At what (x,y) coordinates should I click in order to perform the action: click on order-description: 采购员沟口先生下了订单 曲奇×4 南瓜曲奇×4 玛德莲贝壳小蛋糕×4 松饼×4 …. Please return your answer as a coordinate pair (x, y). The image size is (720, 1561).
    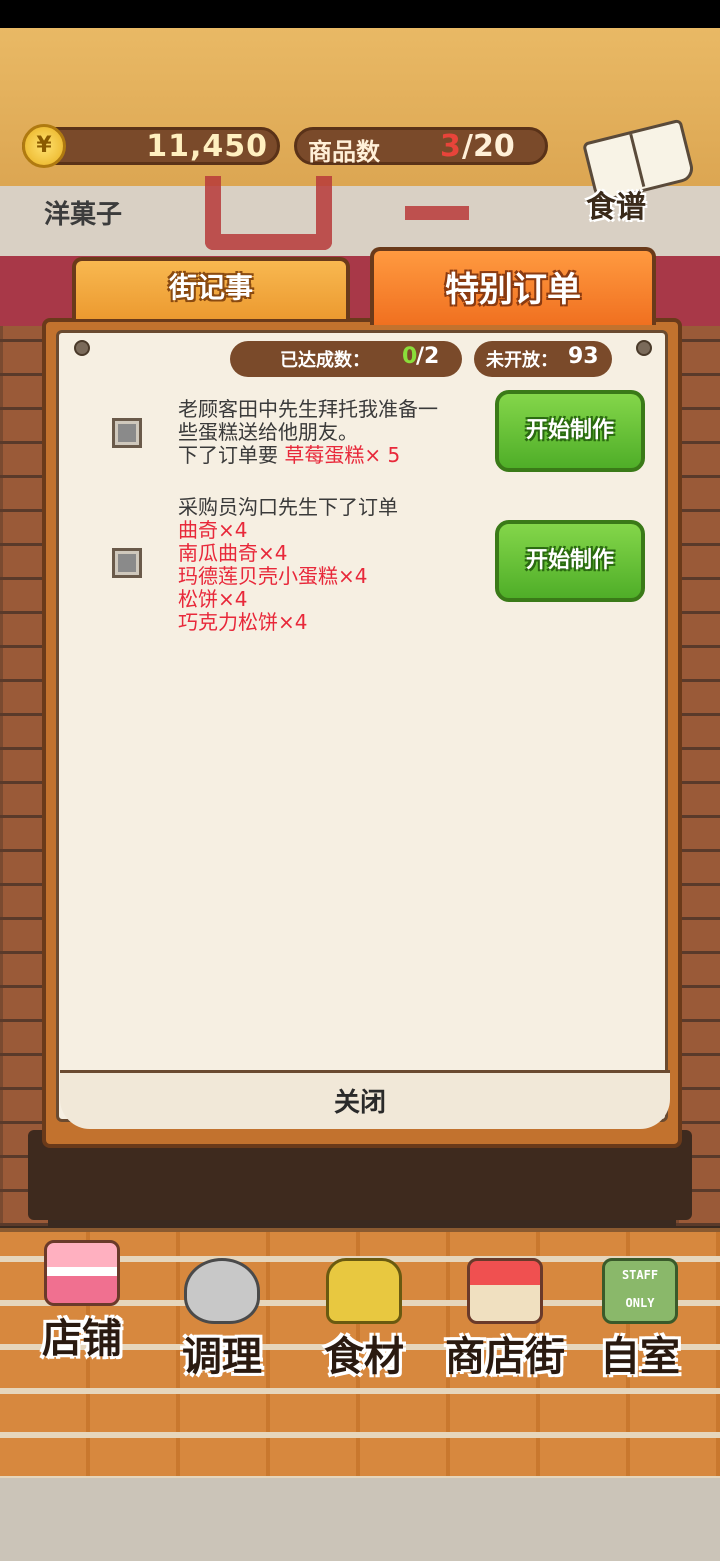
    Looking at the image, I should click on (333, 565).